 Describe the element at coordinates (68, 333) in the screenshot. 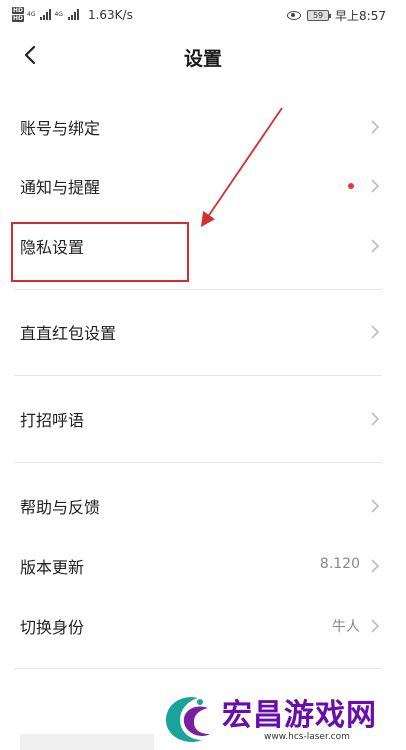

I see `menu-item-label: 直直红包设置` at that location.